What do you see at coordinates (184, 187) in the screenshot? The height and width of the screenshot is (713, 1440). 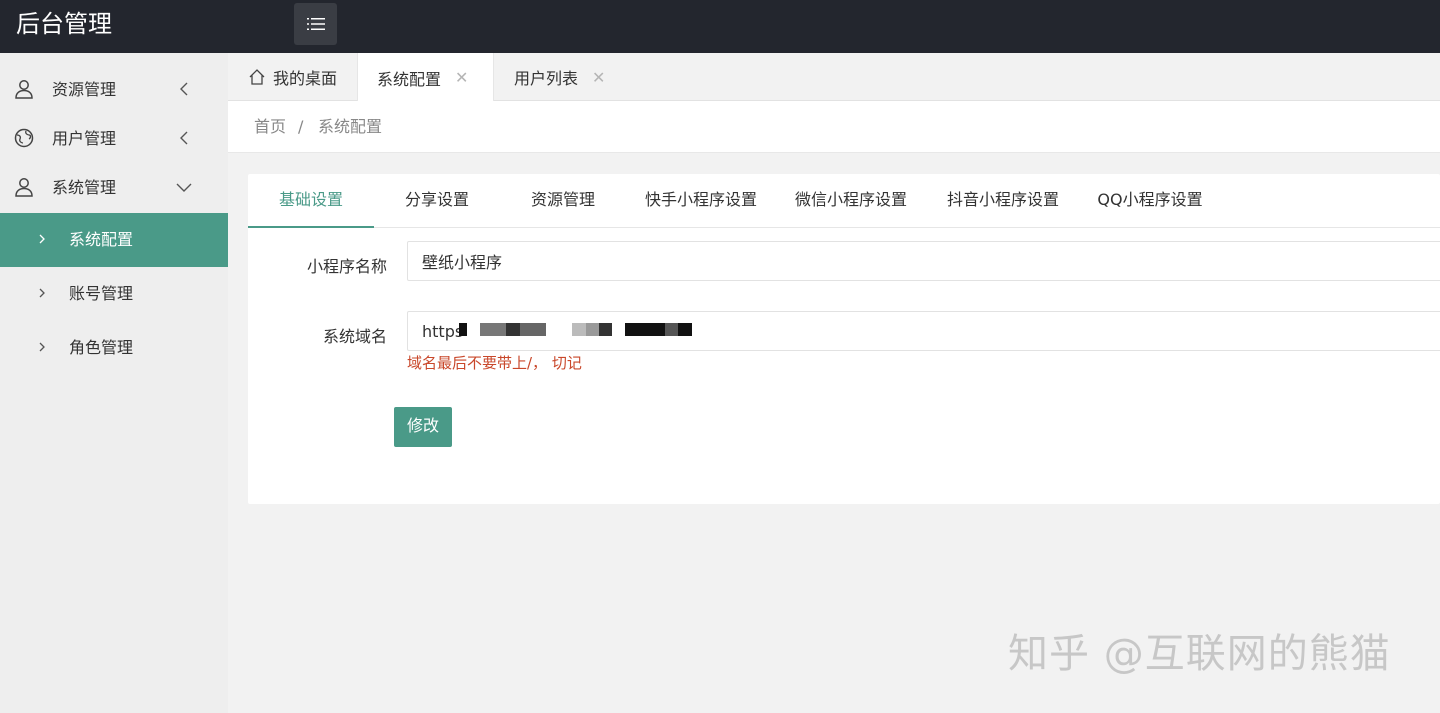 I see `chevron-down-icon` at bounding box center [184, 187].